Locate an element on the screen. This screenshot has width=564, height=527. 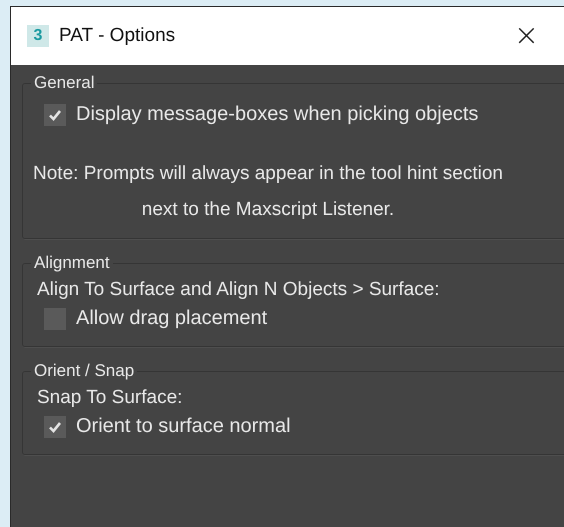
checkbox-label: Allow drag placement is located at coordinates (172, 318).